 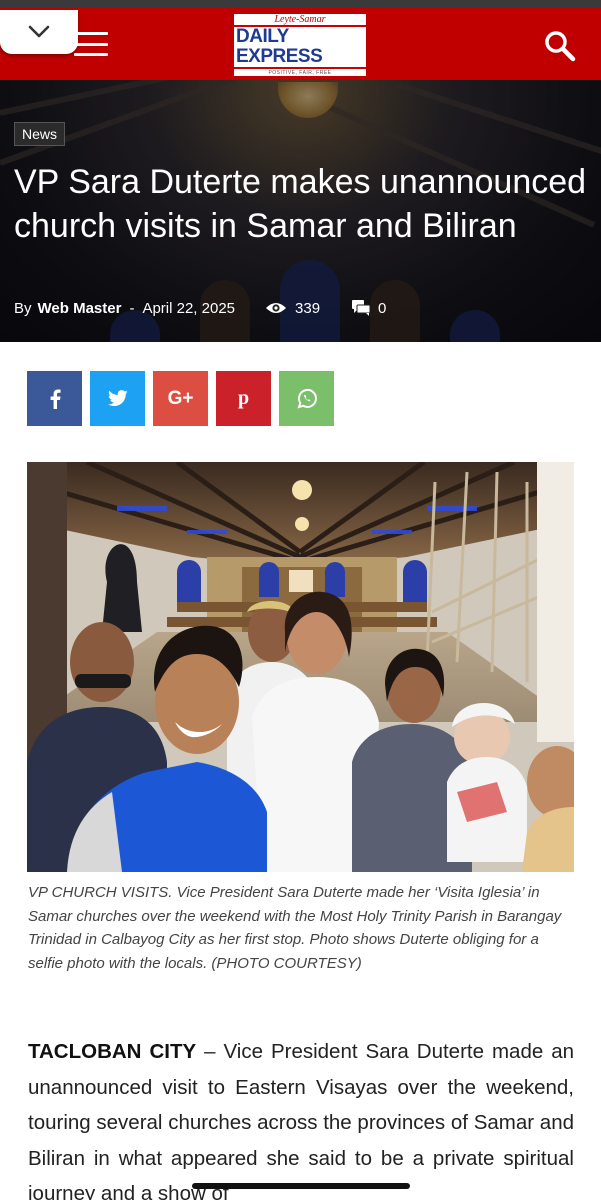 What do you see at coordinates (301, 1186) in the screenshot?
I see `home-indicator` at bounding box center [301, 1186].